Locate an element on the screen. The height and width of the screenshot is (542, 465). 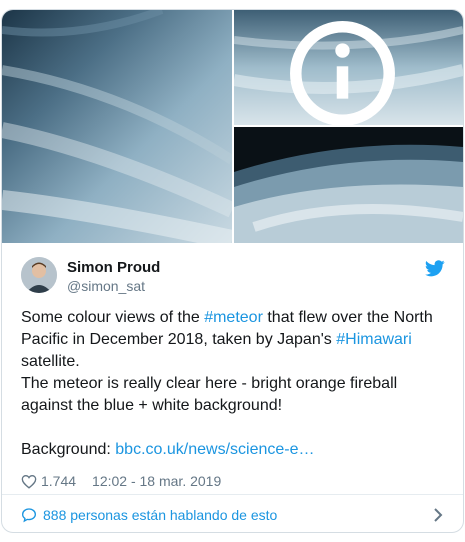
background-label: Background: is located at coordinates (68, 449).